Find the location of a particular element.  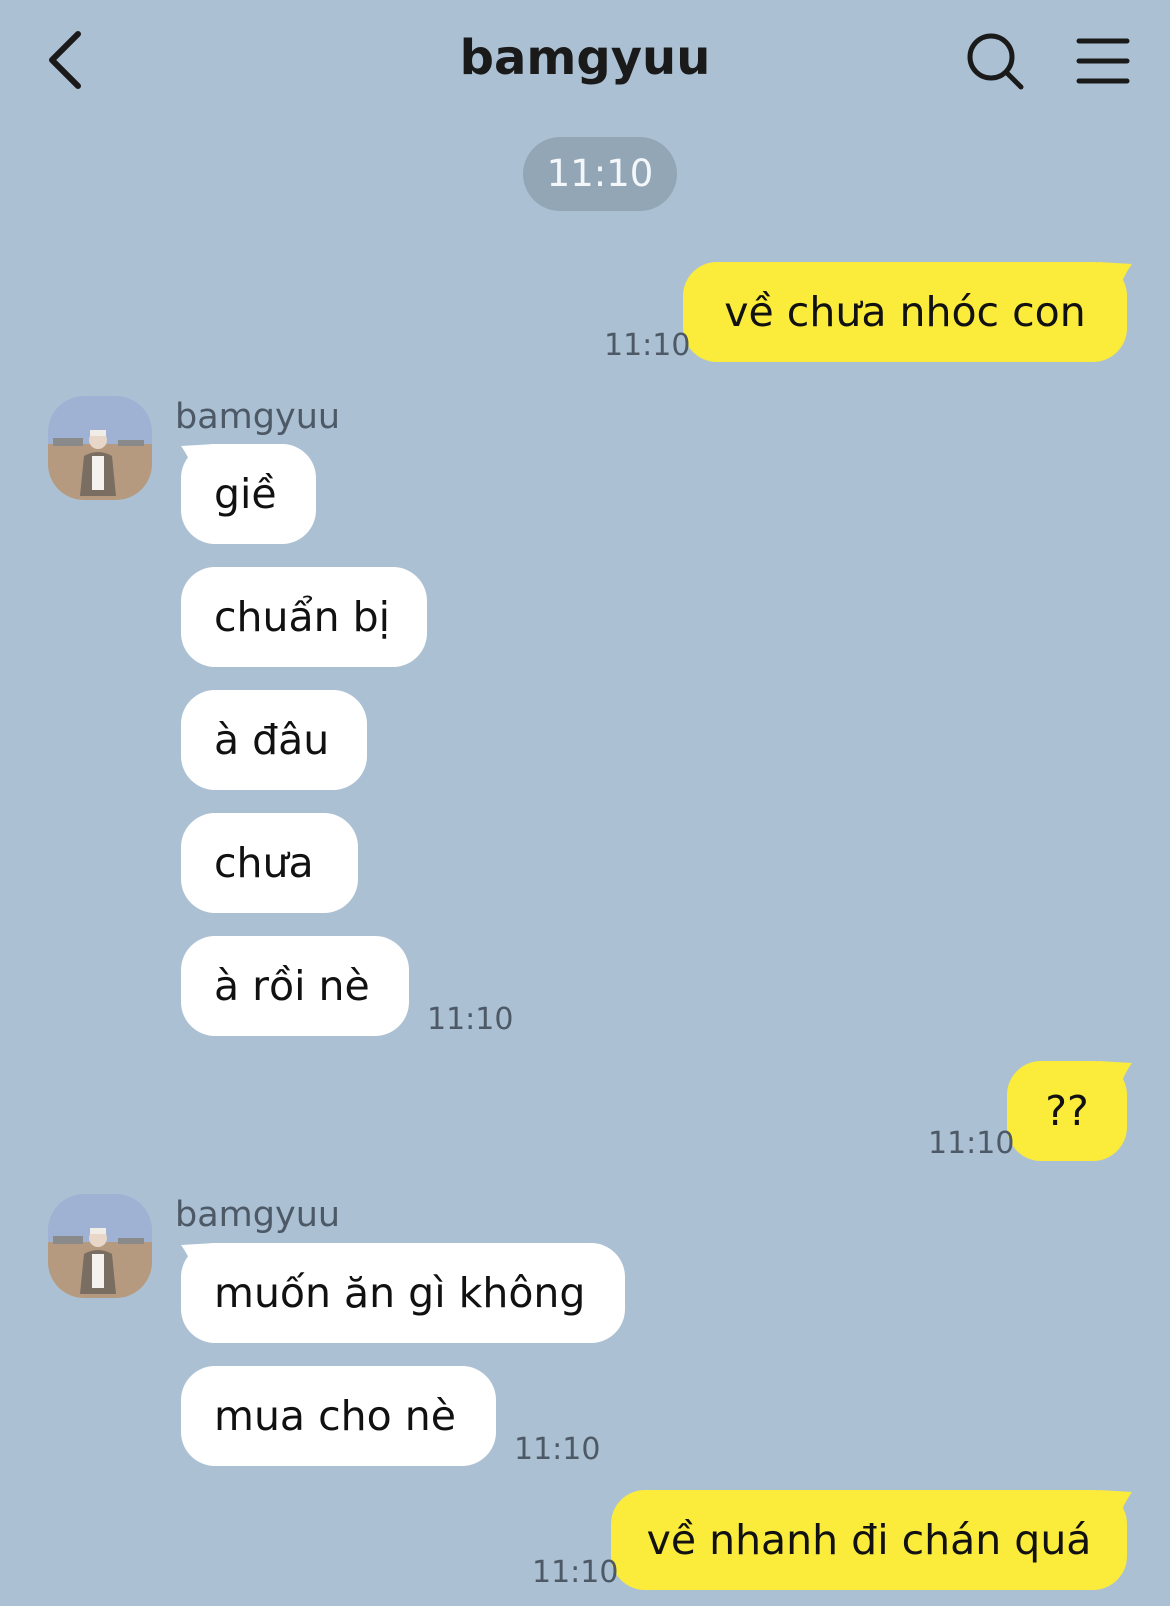

their-message-bubble: à đâu is located at coordinates (274, 740).